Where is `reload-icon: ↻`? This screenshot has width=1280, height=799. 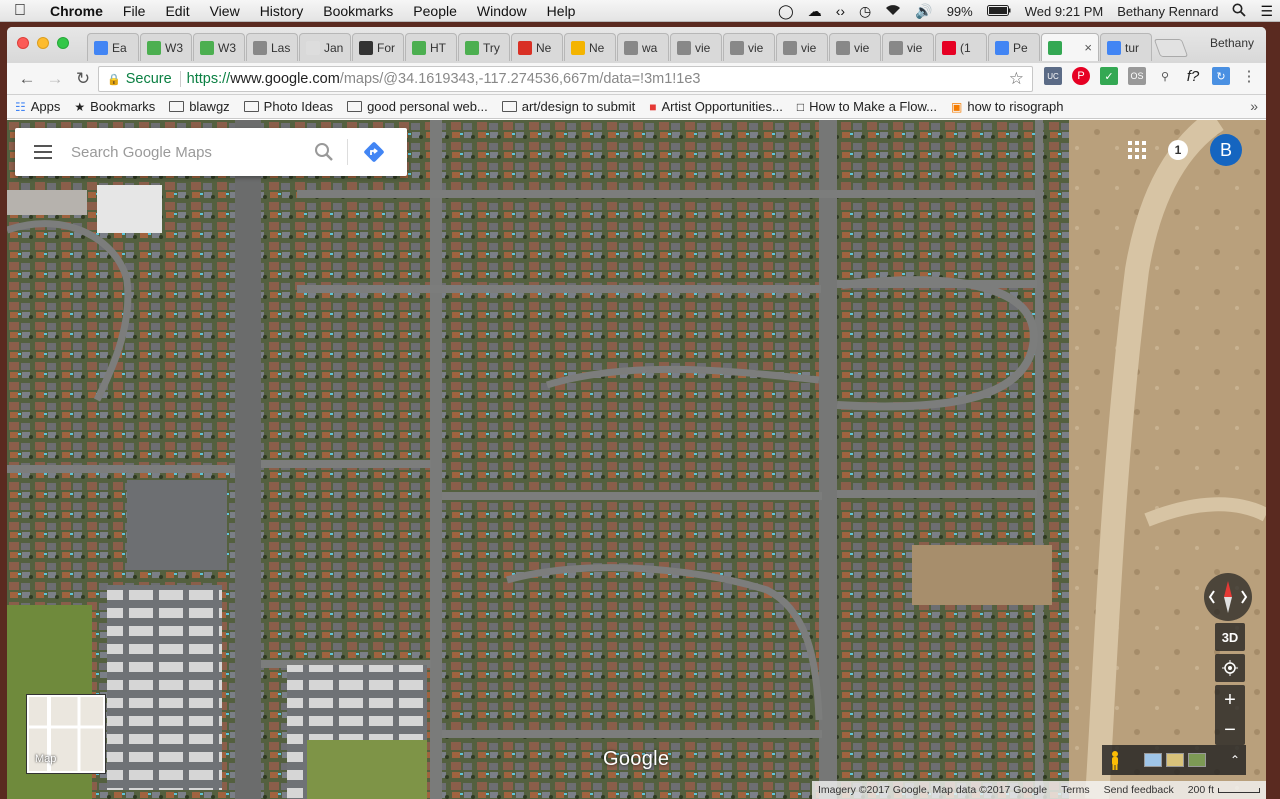 reload-icon: ↻ is located at coordinates (83, 79).